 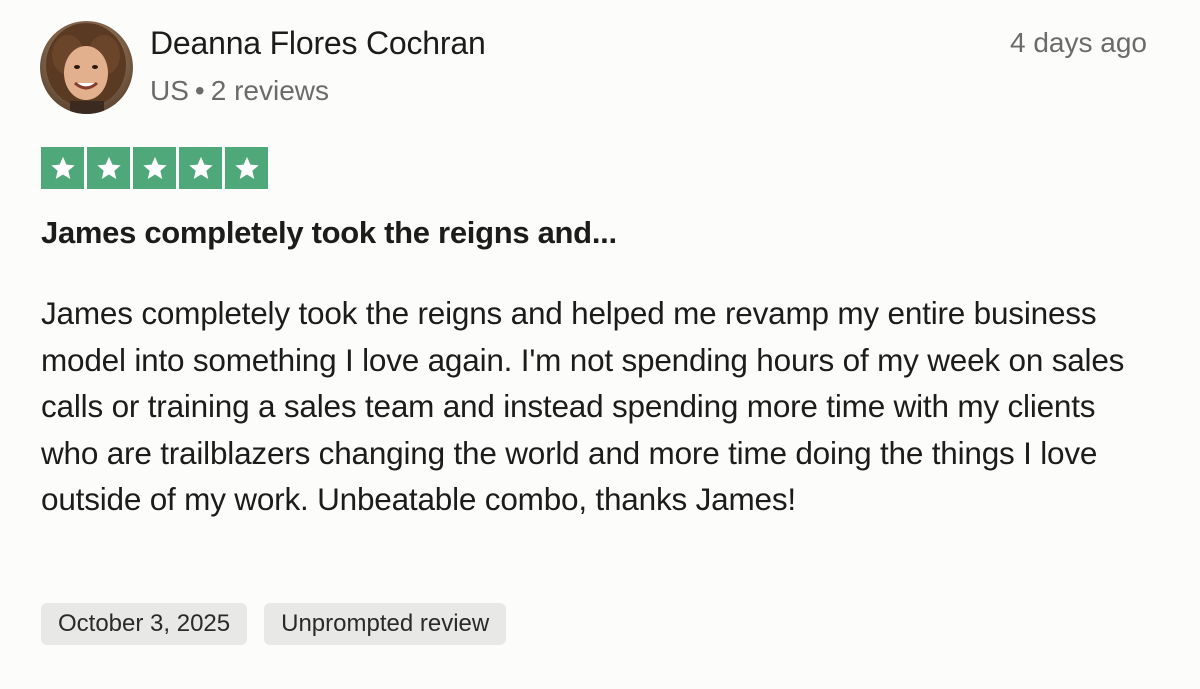 I want to click on reviewer-country: US, so click(x=169, y=90).